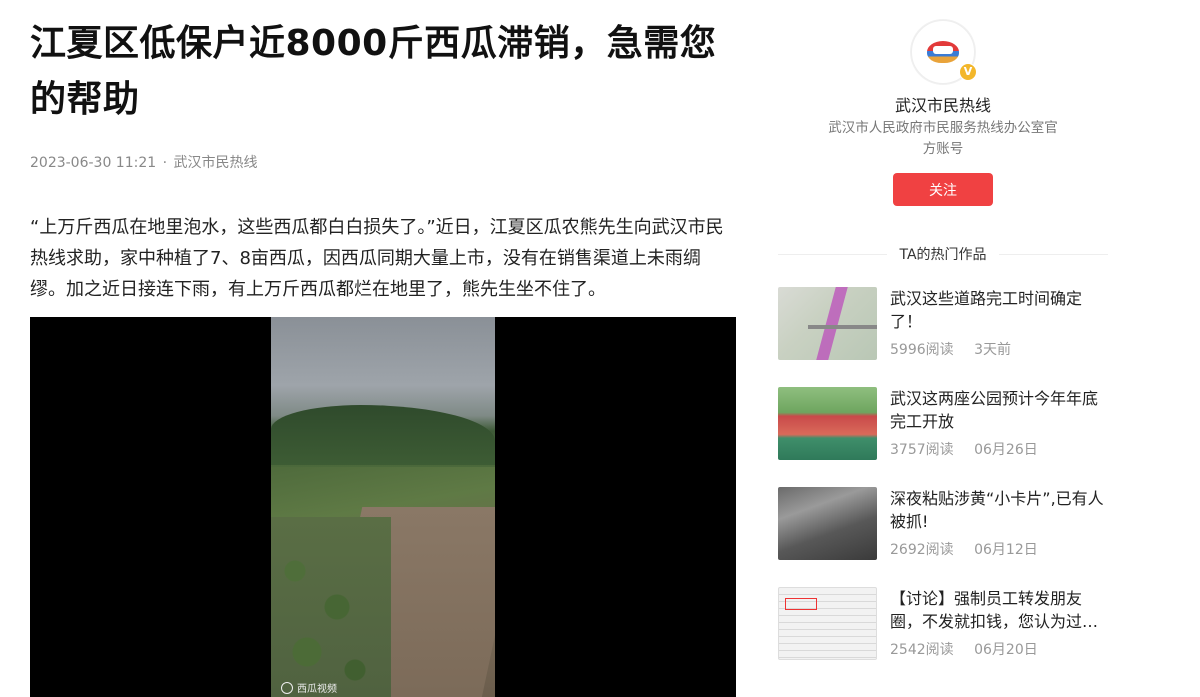 Image resolution: width=1200 pixels, height=697 pixels. I want to click on watermark-icon, so click(287, 687).